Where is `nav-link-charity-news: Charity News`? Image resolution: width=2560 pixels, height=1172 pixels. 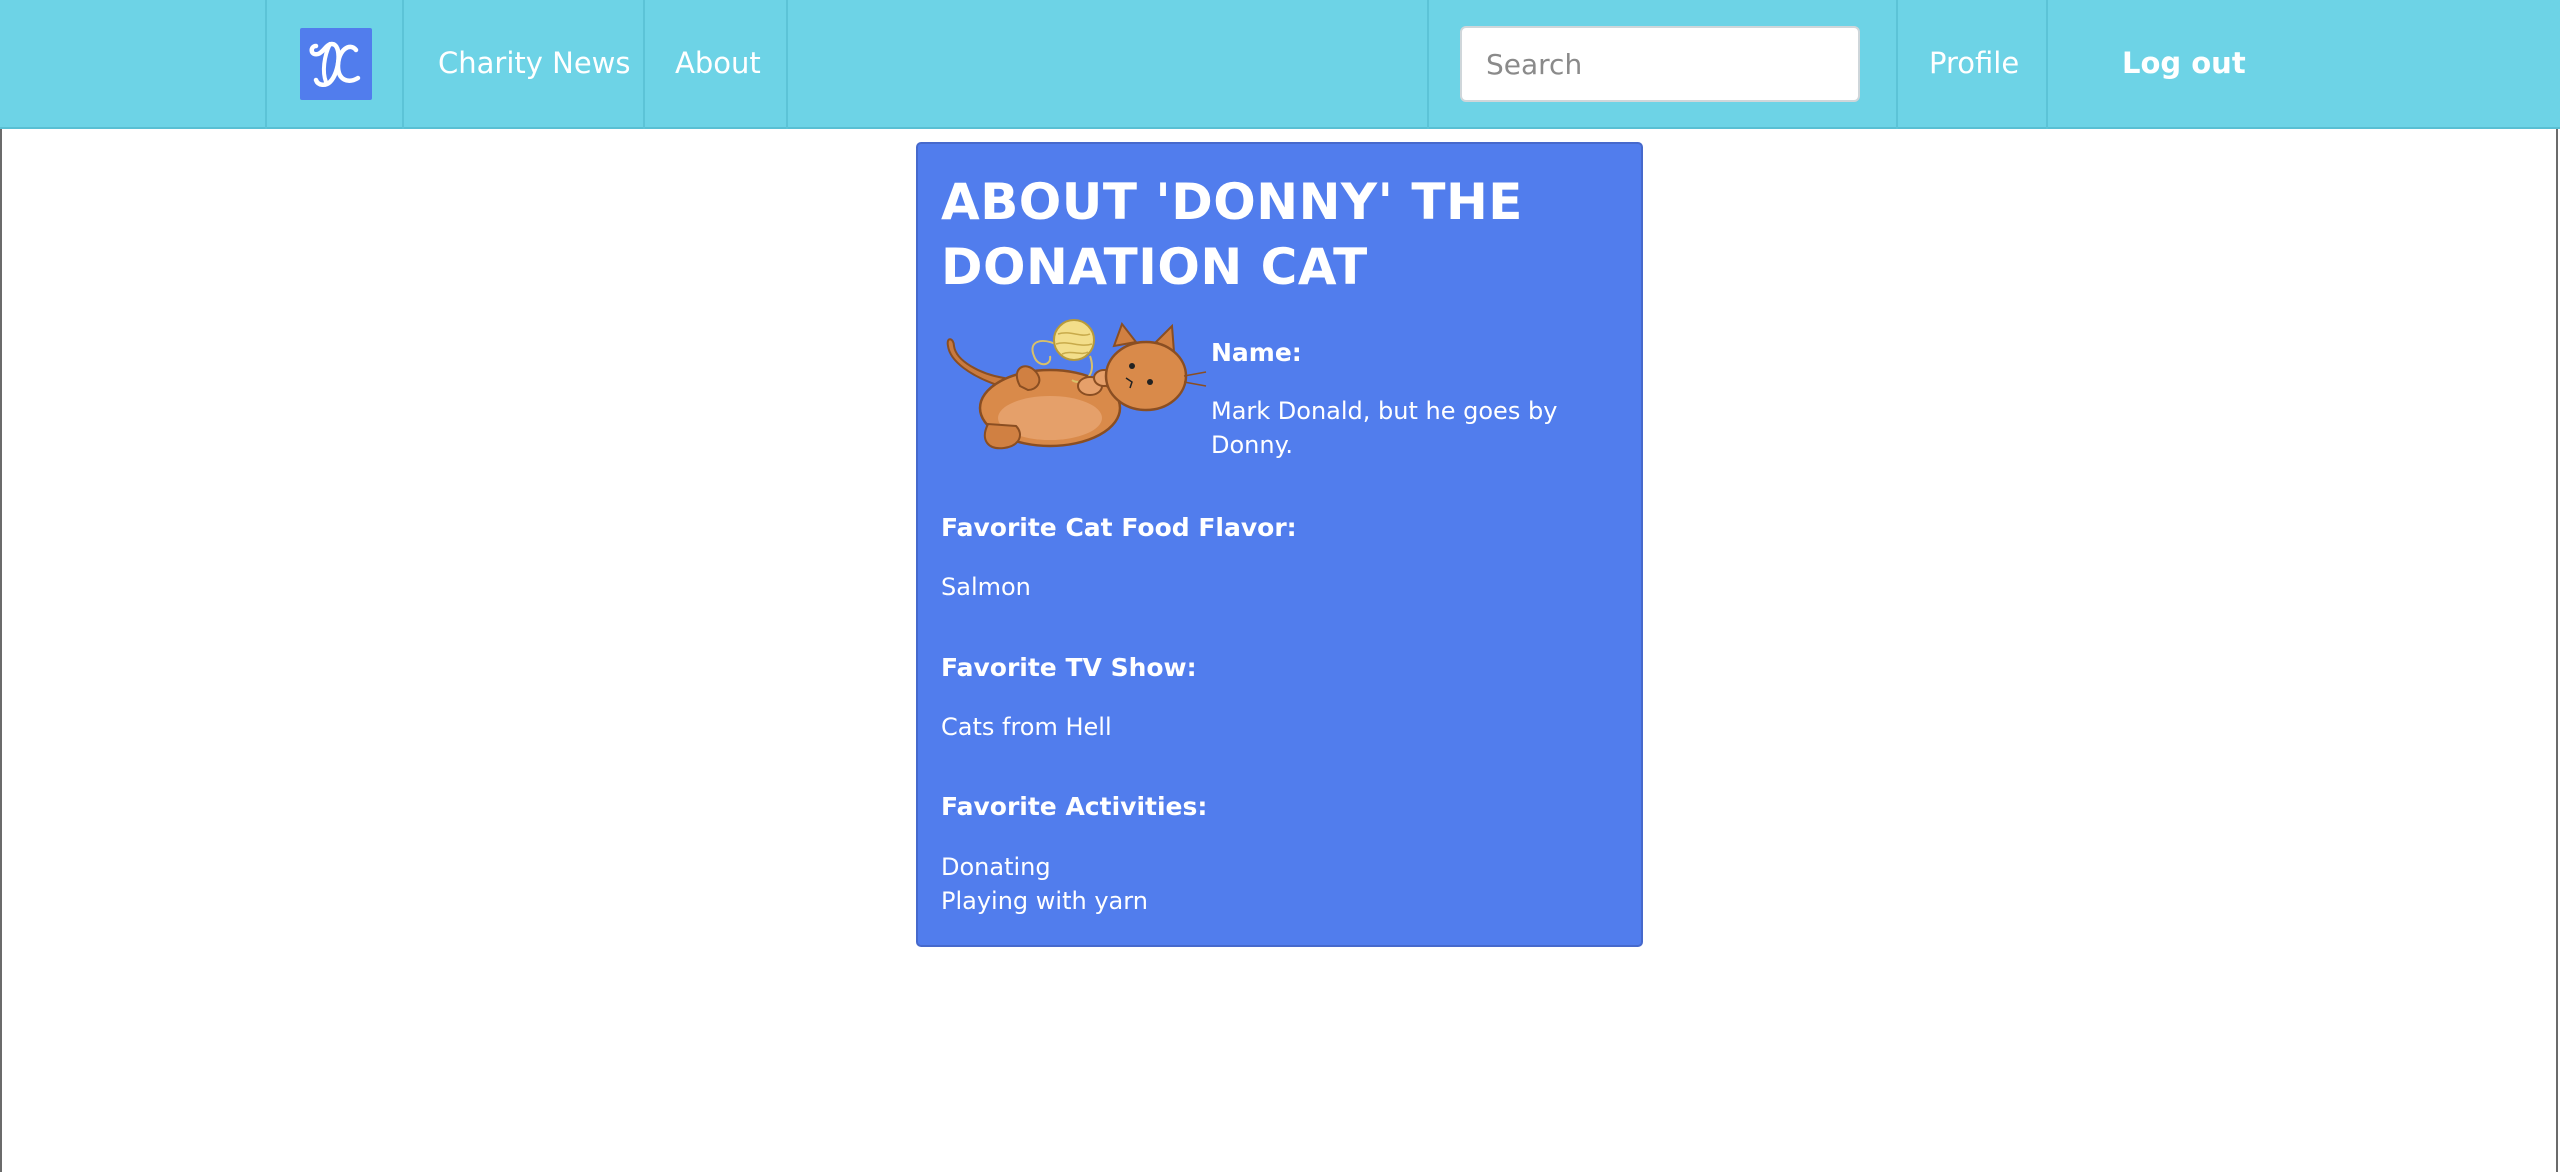 nav-link-charity-news: Charity News is located at coordinates (534, 63).